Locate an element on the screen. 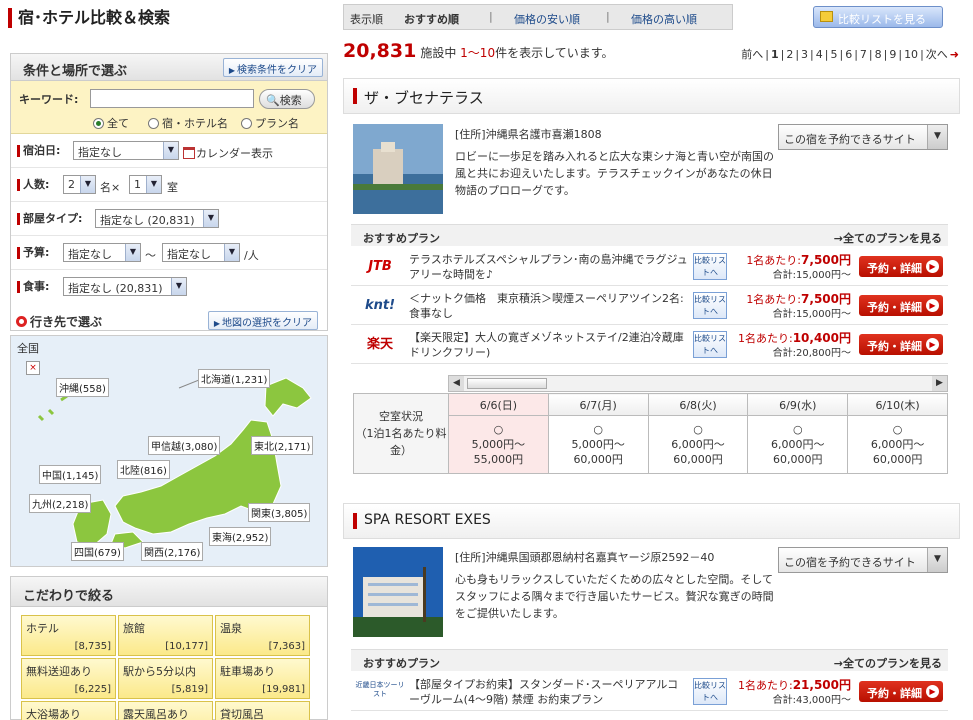  plan-name: テラスホテルズスペシャルプラン･南の島沖縄でラグジュアリーな時間を♪ is located at coordinates (549, 267).